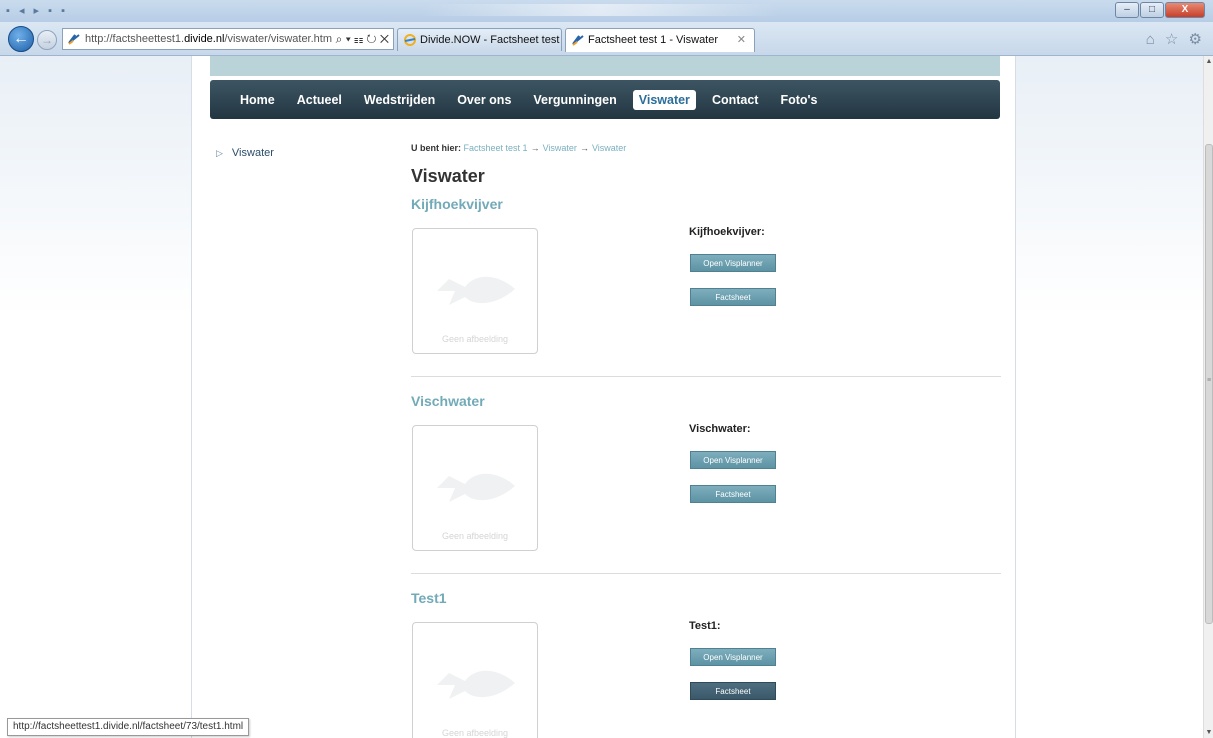 The width and height of the screenshot is (1213, 738). Describe the element at coordinates (252, 153) in the screenshot. I see `sidebar-item-label: Viswater` at that location.